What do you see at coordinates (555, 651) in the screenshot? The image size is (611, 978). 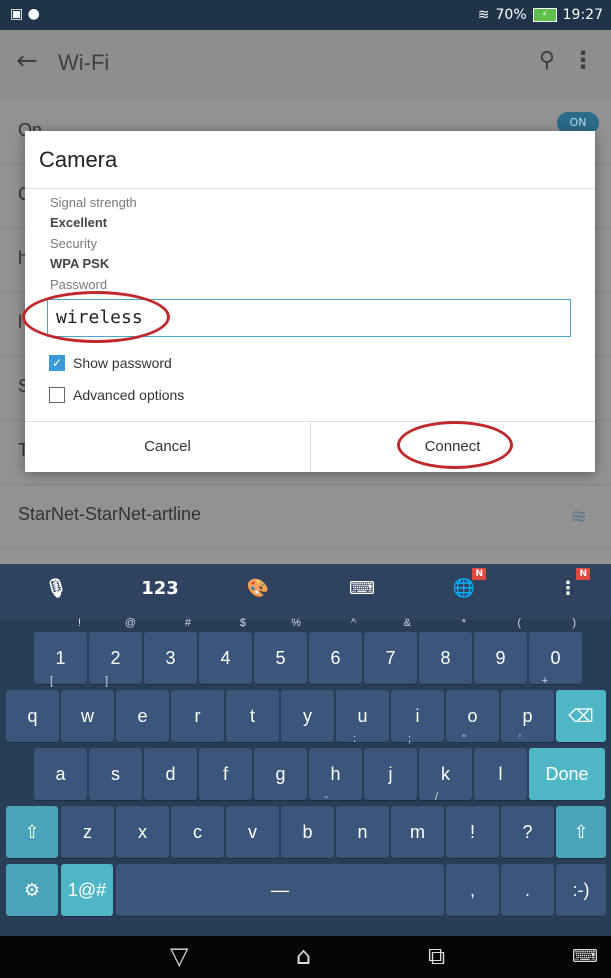 I see `key-0: 0)` at bounding box center [555, 651].